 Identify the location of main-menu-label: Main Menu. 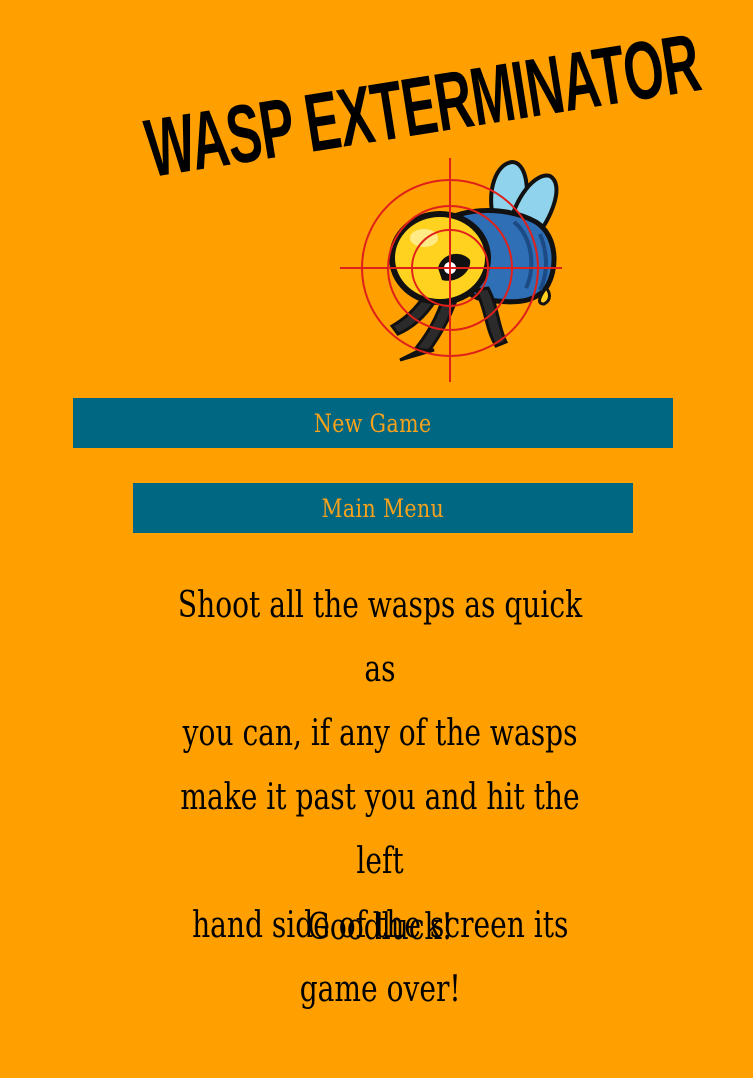
(383, 508).